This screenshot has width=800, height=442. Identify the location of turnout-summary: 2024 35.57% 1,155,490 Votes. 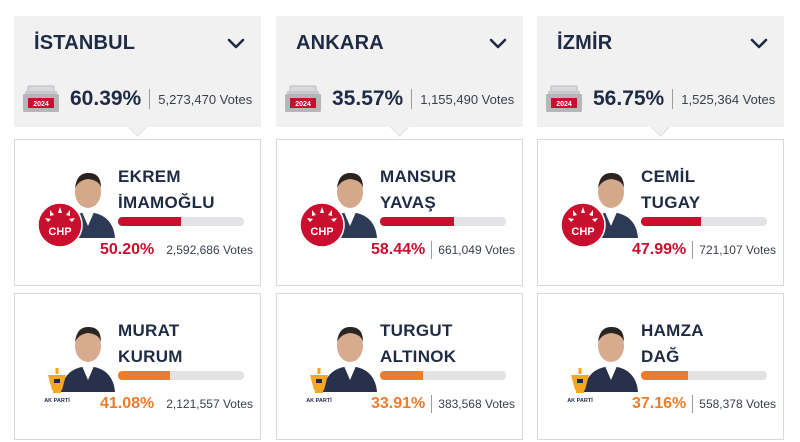
(399, 99).